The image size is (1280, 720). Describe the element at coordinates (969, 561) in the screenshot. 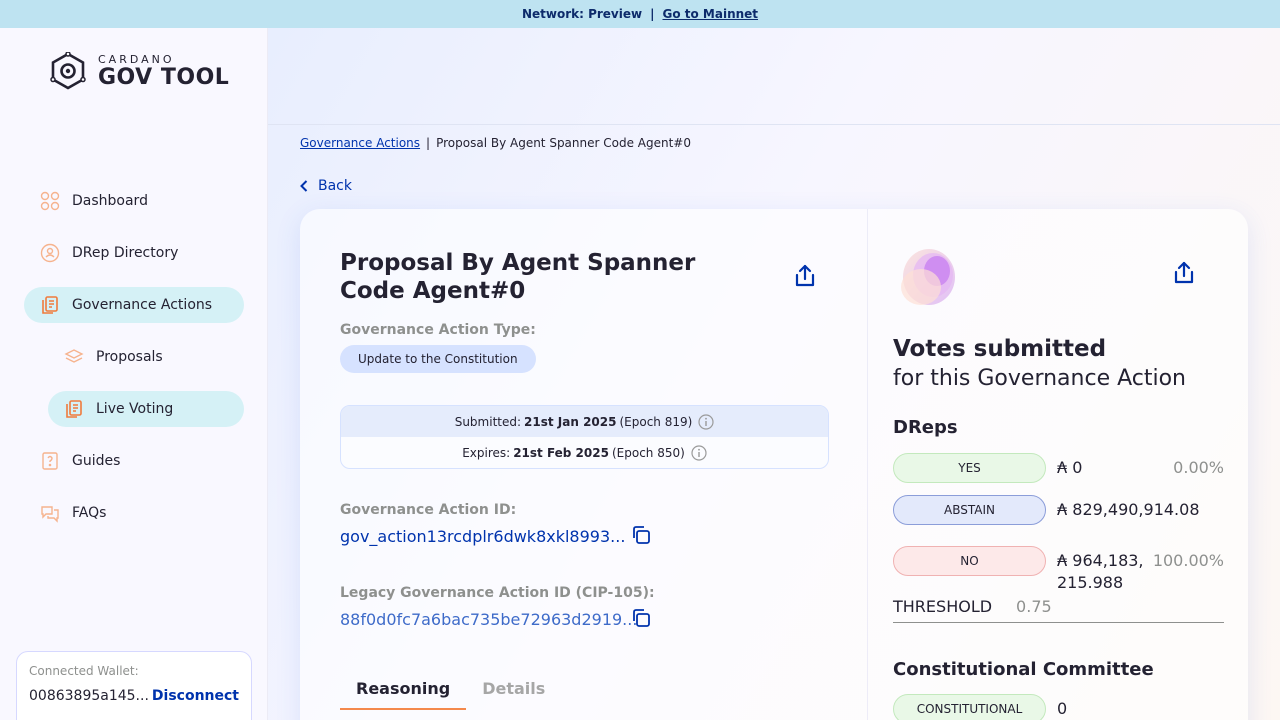

I see `no-pill: NO` at that location.